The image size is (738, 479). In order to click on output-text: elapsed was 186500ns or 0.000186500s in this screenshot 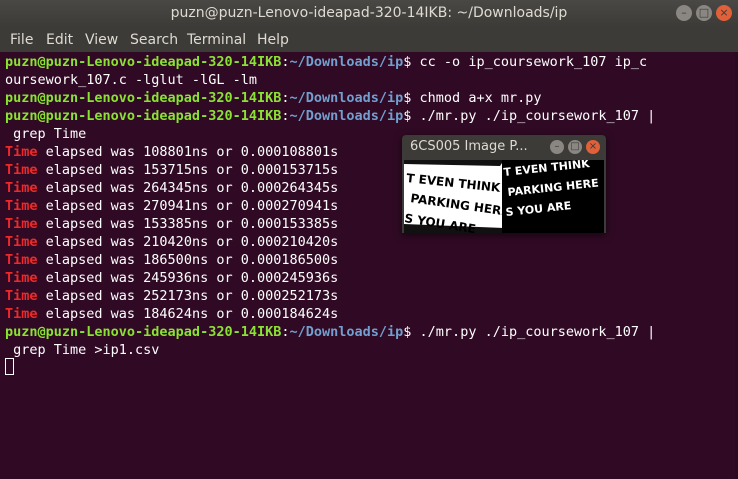, I will do `click(188, 260)`.